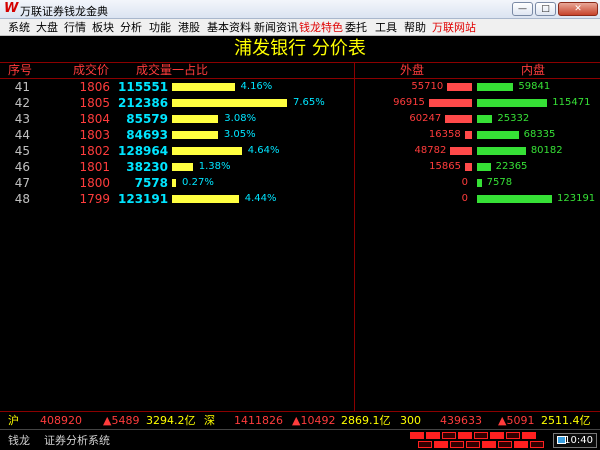 This screenshot has width=600, height=450. I want to click on row-volume-pct: 3.05%, so click(239, 134).